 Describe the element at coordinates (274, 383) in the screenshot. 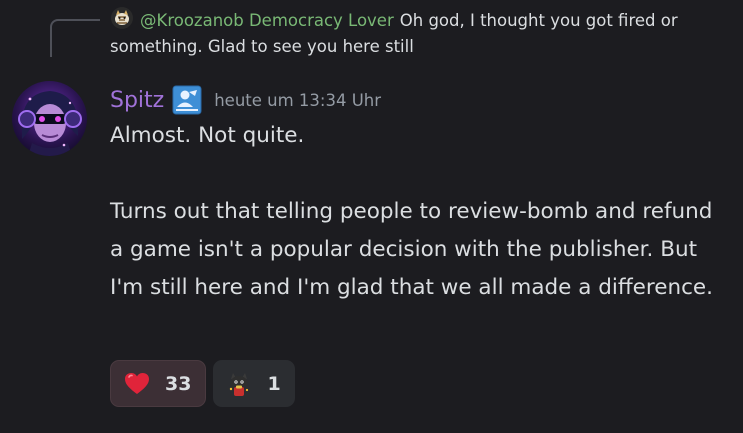

I see `reaction-count: 1` at that location.